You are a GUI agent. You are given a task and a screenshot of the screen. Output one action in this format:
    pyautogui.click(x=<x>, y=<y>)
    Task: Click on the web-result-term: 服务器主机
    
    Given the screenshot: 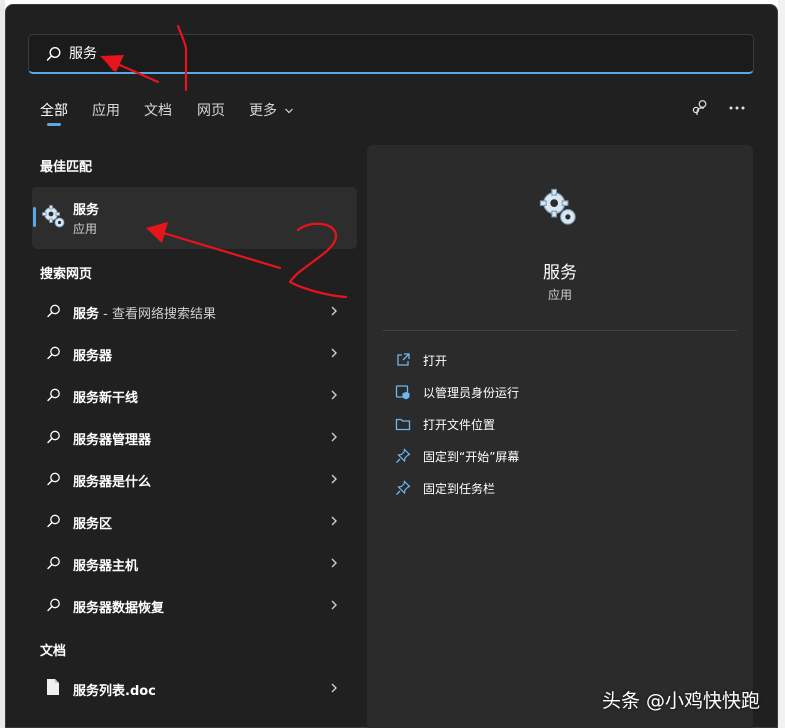 What is the action you would take?
    pyautogui.click(x=106, y=566)
    